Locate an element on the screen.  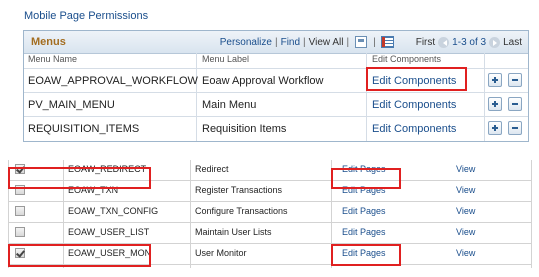
page-label: Maintain User Lists is located at coordinates (233, 232).